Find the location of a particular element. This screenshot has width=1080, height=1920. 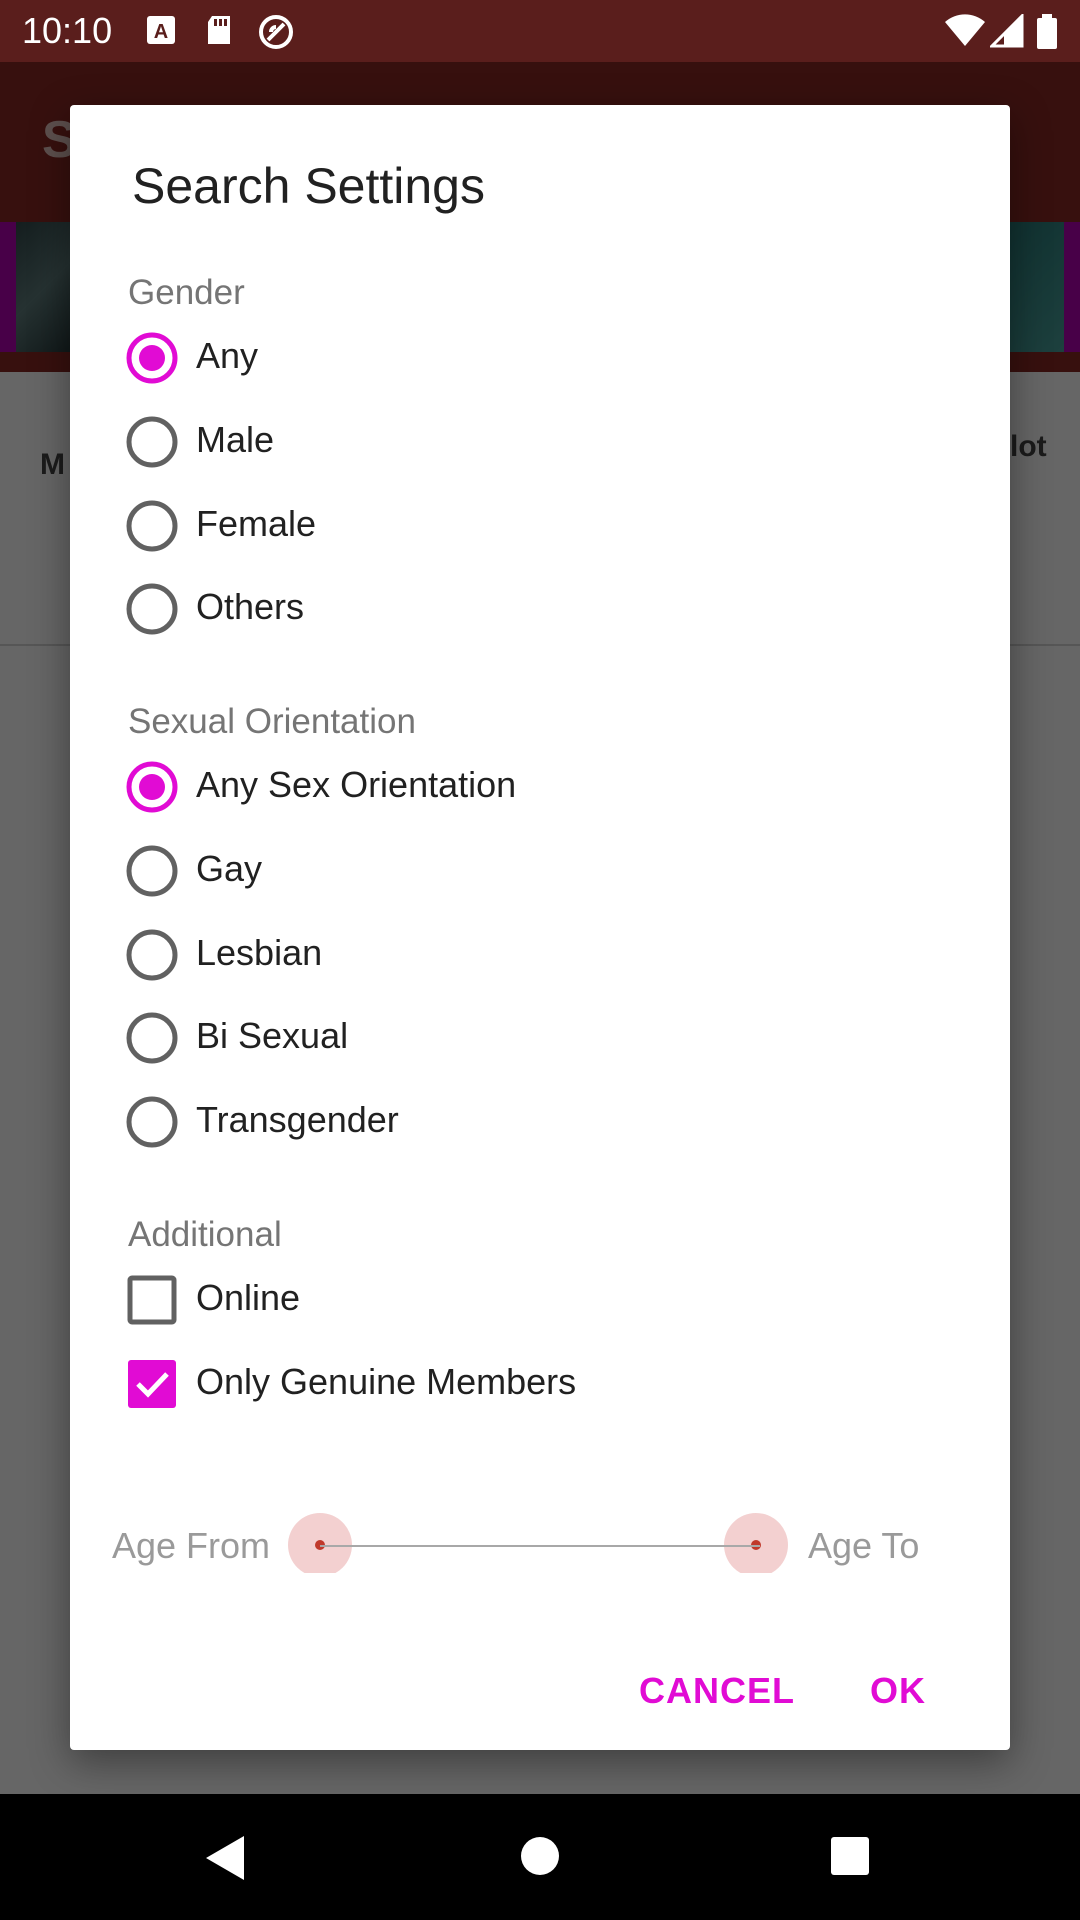

age-slider-track is located at coordinates (540, 1546).